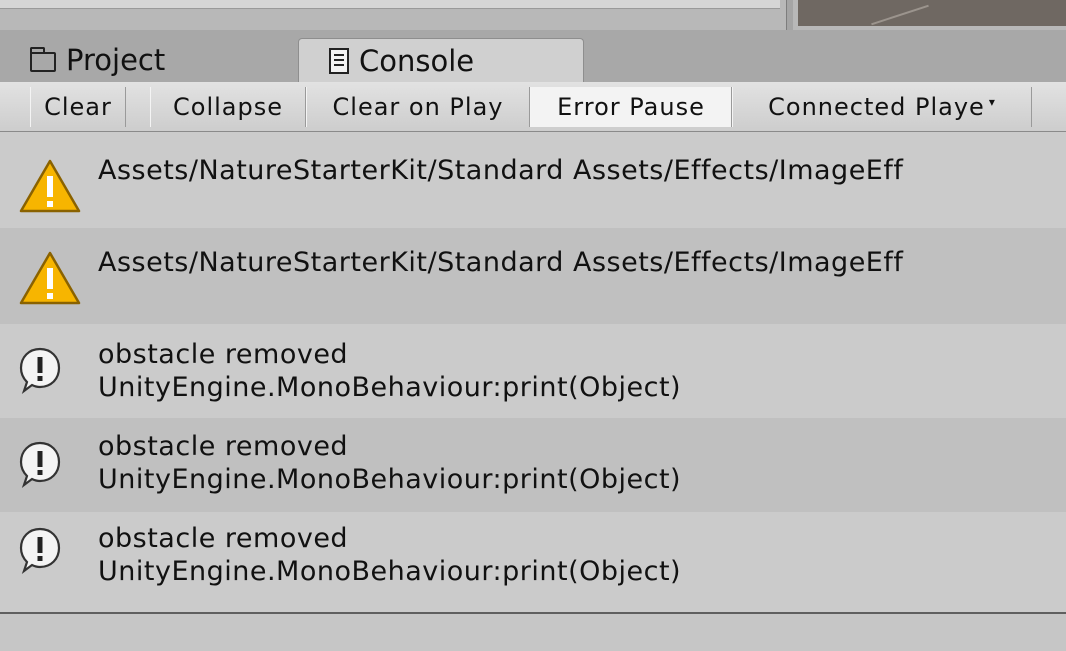 This screenshot has height=651, width=1066. I want to click on tab-bar: Project Console, so click(533, 56).